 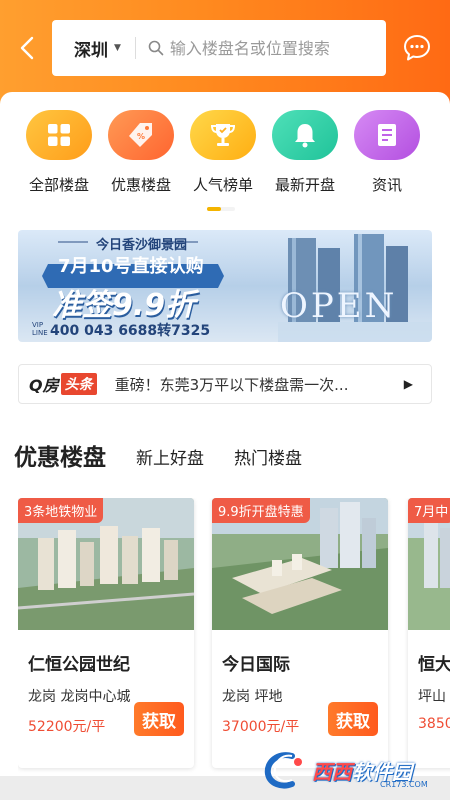 I want to click on news-ticker: Q房 头条 重磅！东莞3万平以下楼盘需一次... ▶, so click(x=225, y=384).